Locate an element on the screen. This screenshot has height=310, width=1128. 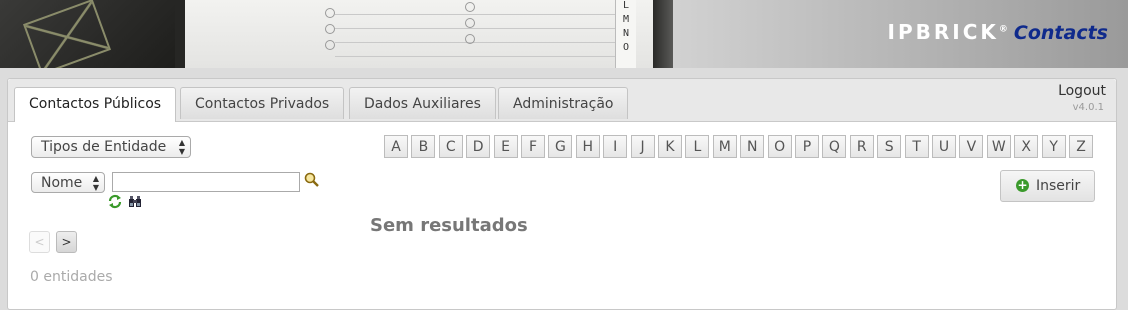
letter-filter-q: Q is located at coordinates (834, 146).